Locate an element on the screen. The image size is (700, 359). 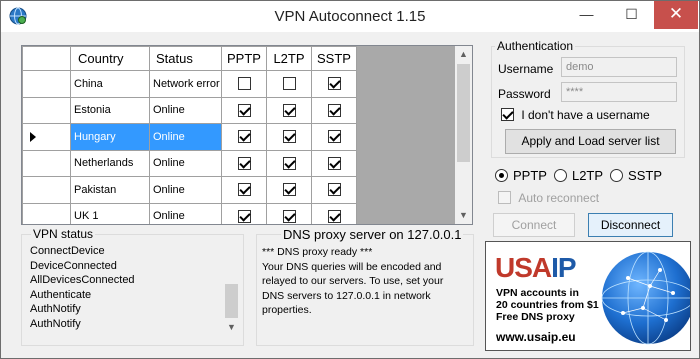
no-username-checkbox is located at coordinates (507, 115).